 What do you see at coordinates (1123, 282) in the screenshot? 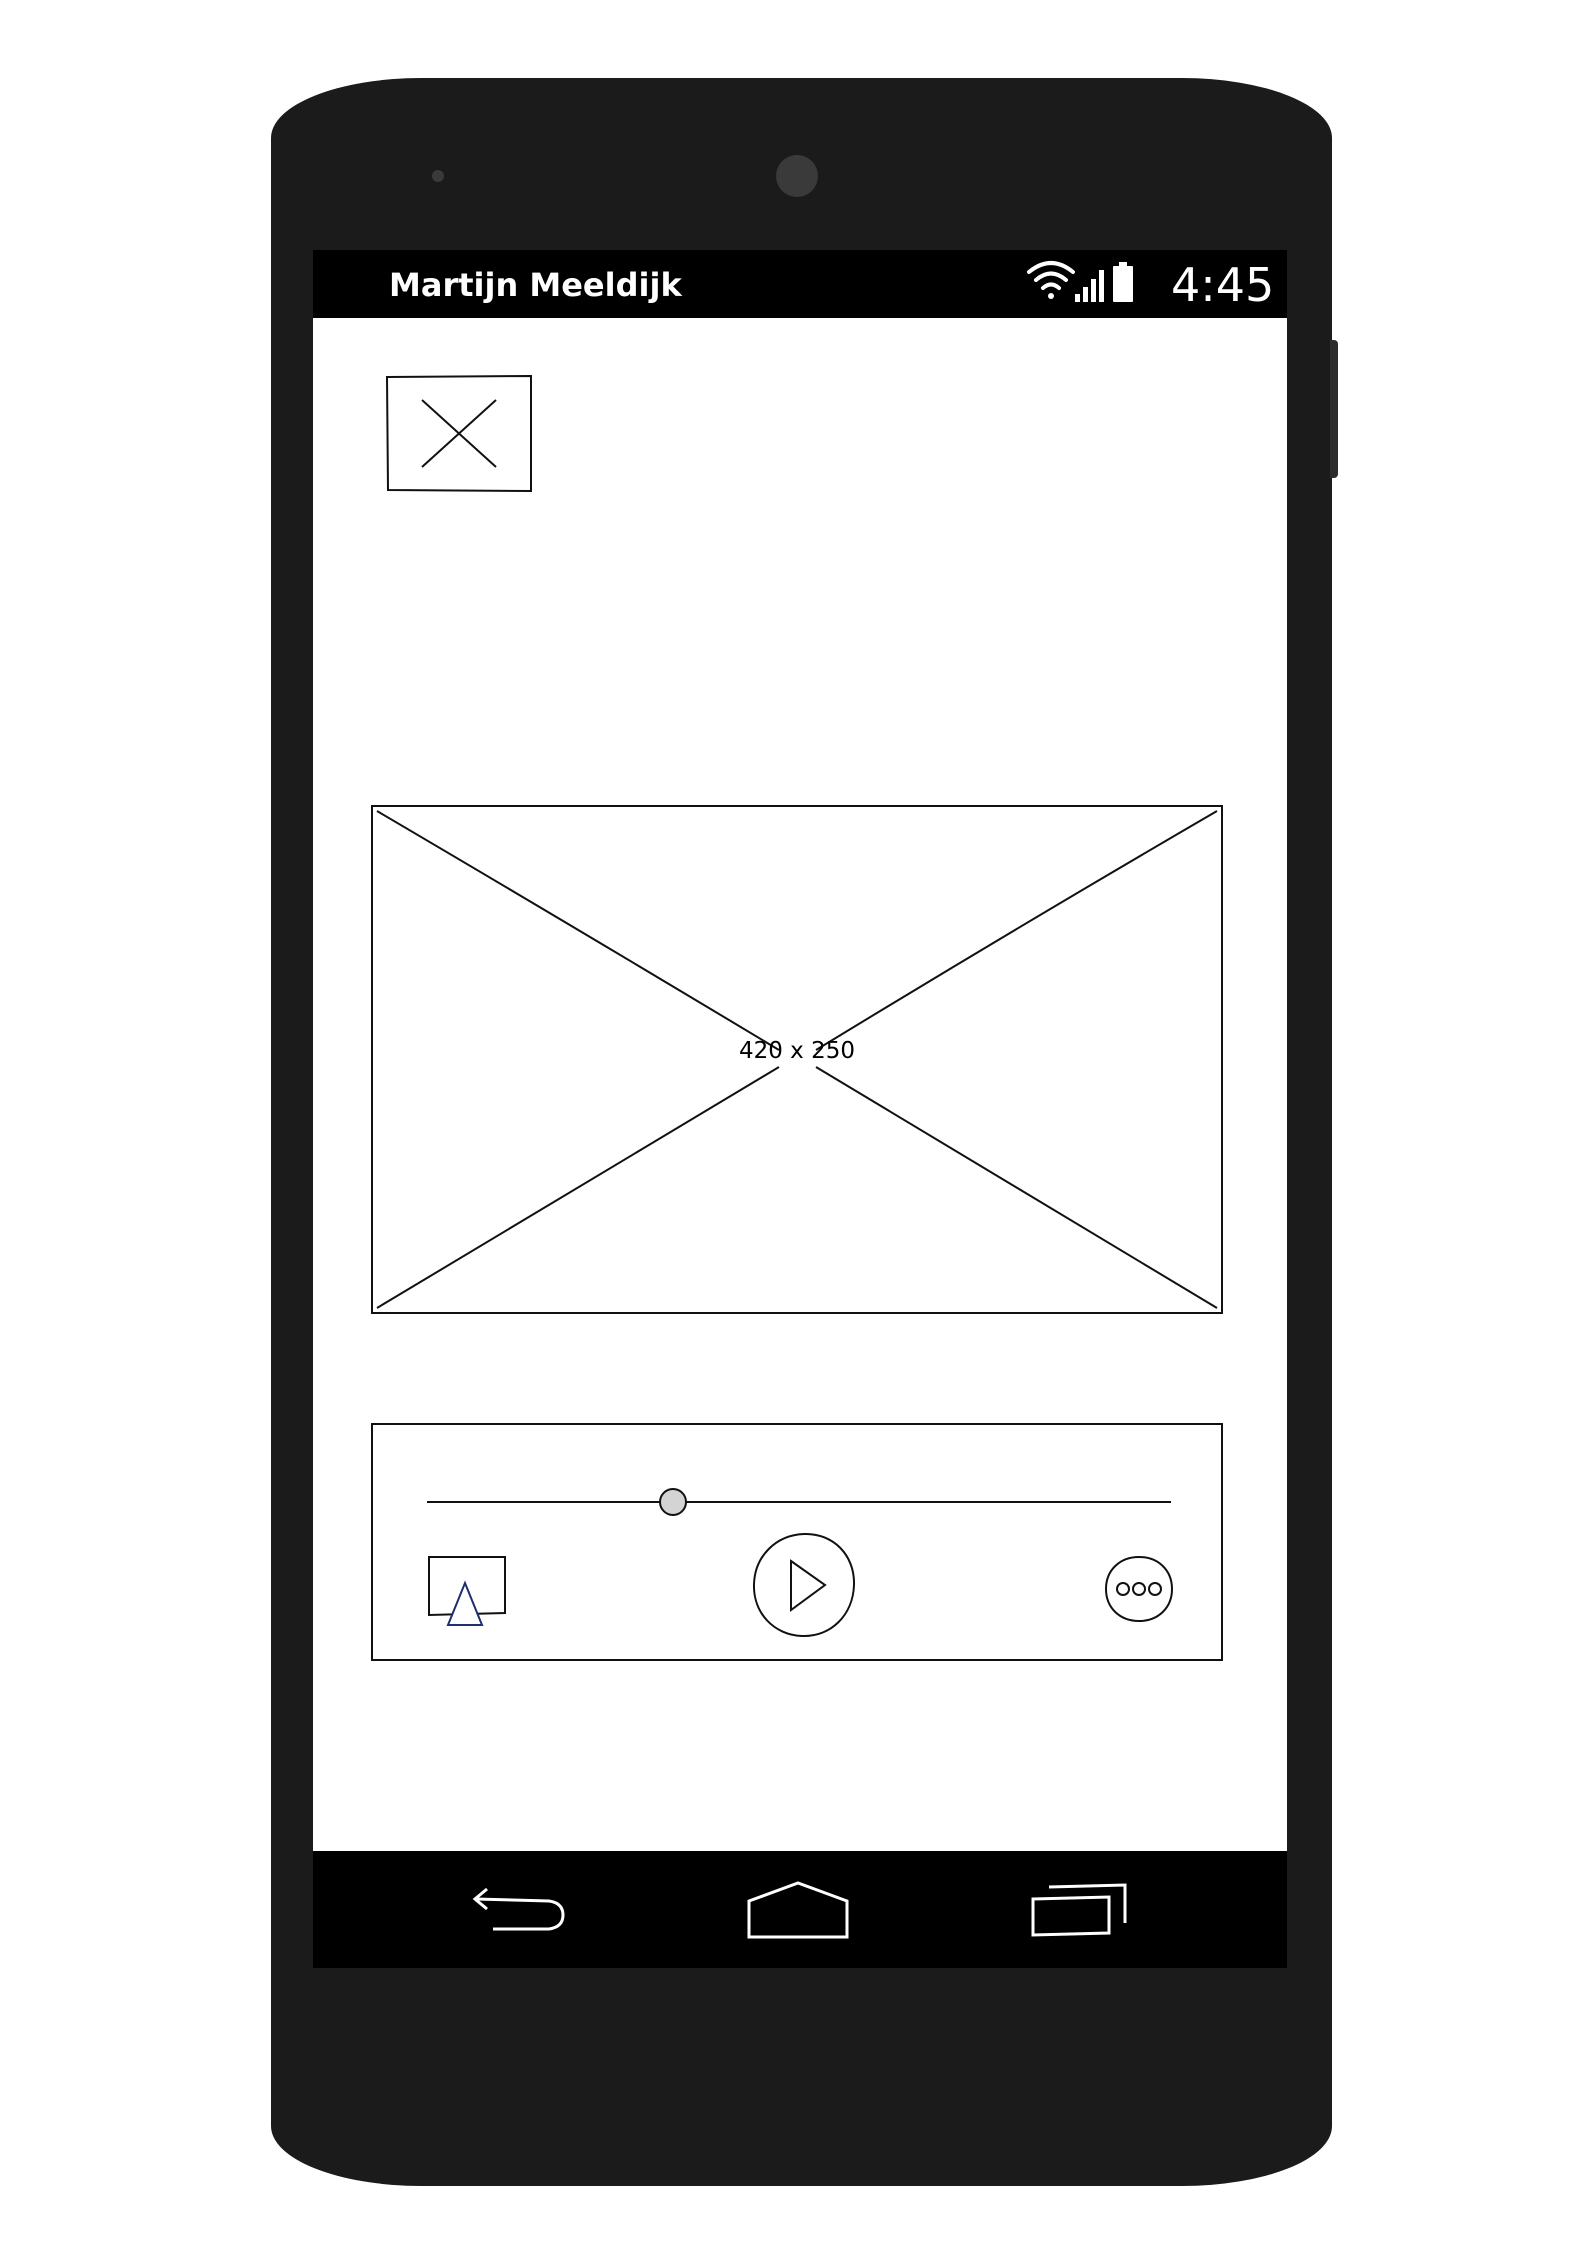
I see `battery-icon` at bounding box center [1123, 282].